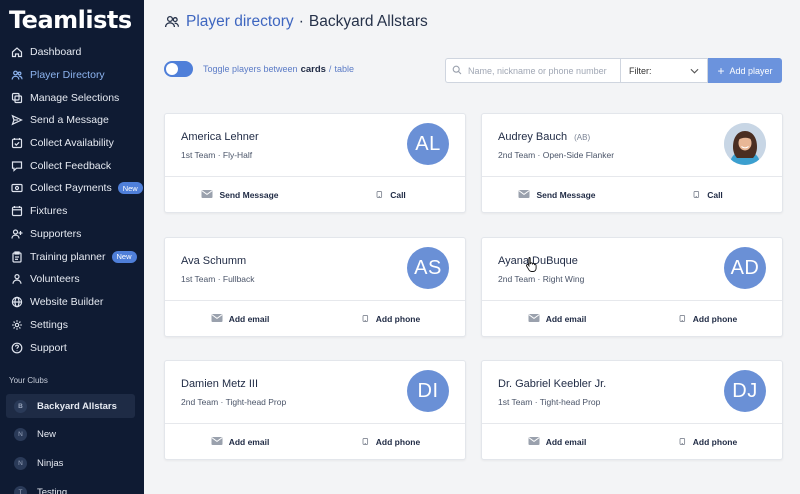  What do you see at coordinates (178, 69) in the screenshot?
I see `view-toggle` at bounding box center [178, 69].